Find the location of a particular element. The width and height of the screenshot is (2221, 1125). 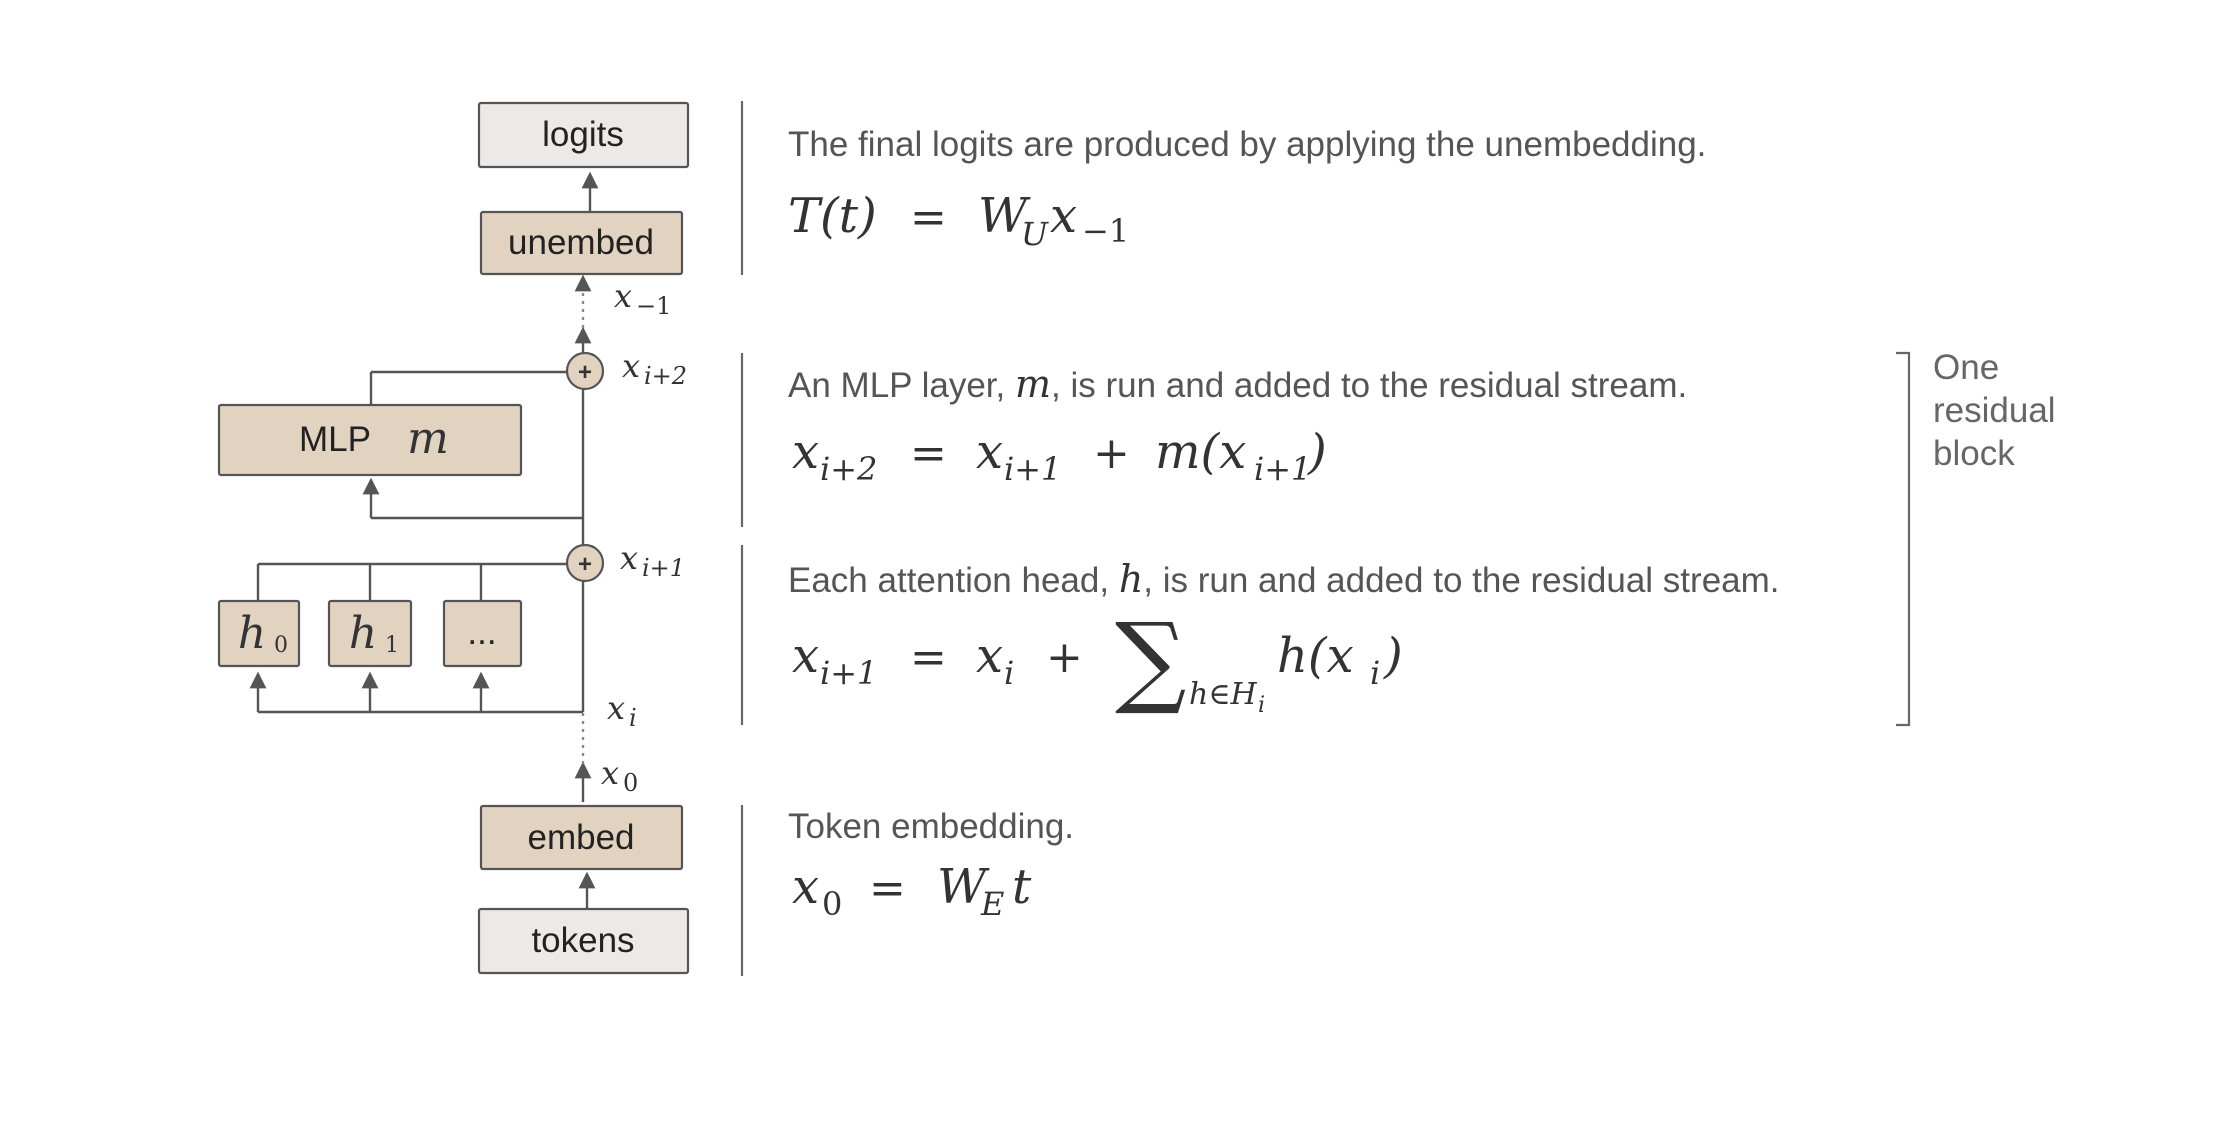

mlp-node: MLP m is located at coordinates (370, 440).